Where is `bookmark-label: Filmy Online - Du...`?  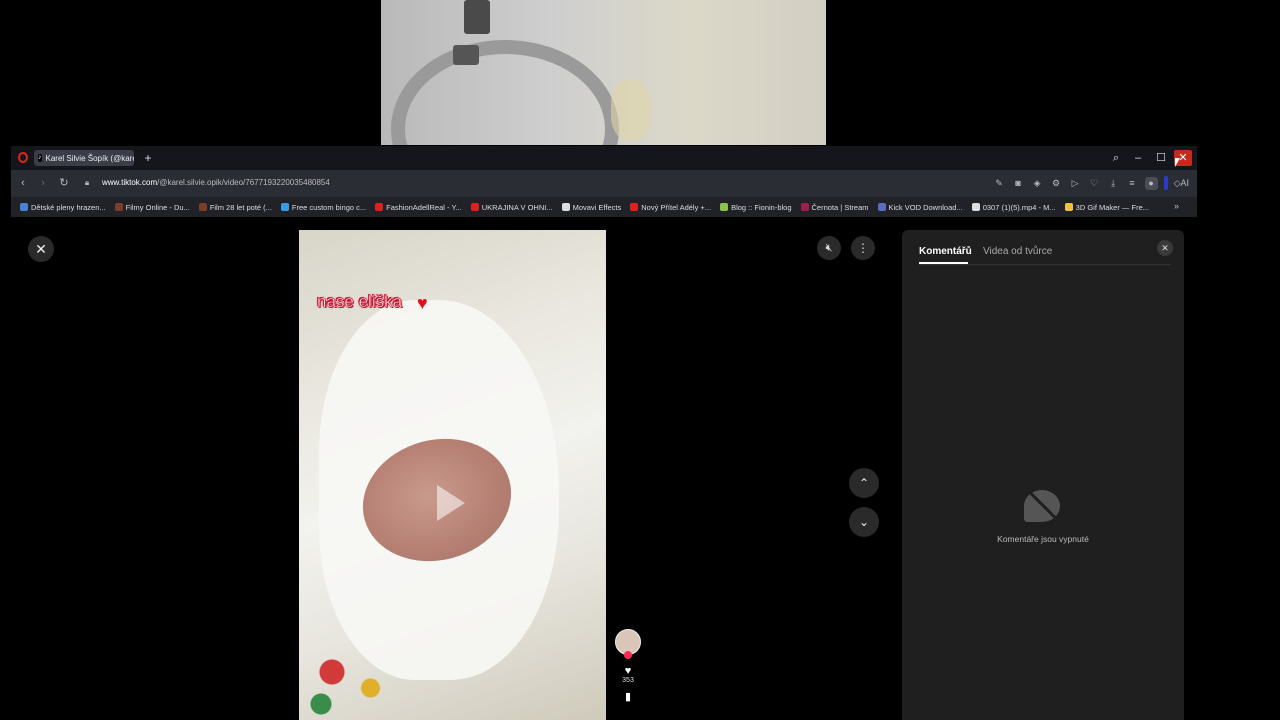
bookmark-label: Filmy Online - Du... is located at coordinates (157, 207).